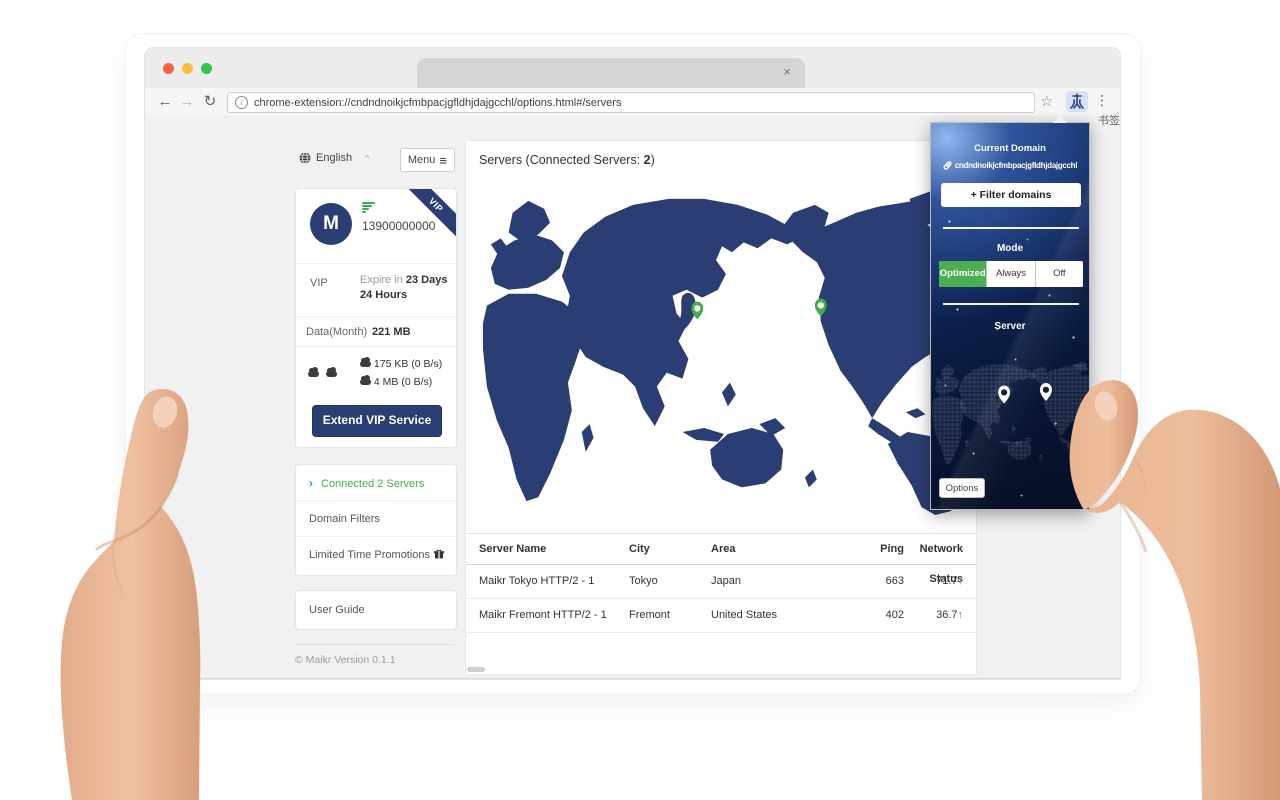 The width and height of the screenshot is (1280, 800). What do you see at coordinates (399, 226) in the screenshot?
I see `account-phone: 13900000000` at bounding box center [399, 226].